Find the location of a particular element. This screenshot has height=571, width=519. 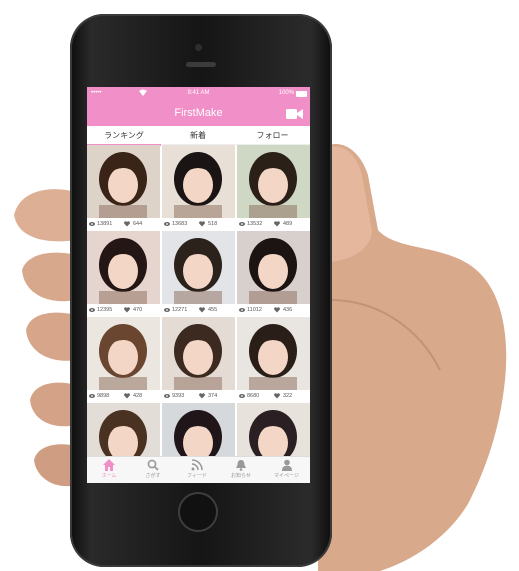

view-count: 13683 is located at coordinates (180, 224).